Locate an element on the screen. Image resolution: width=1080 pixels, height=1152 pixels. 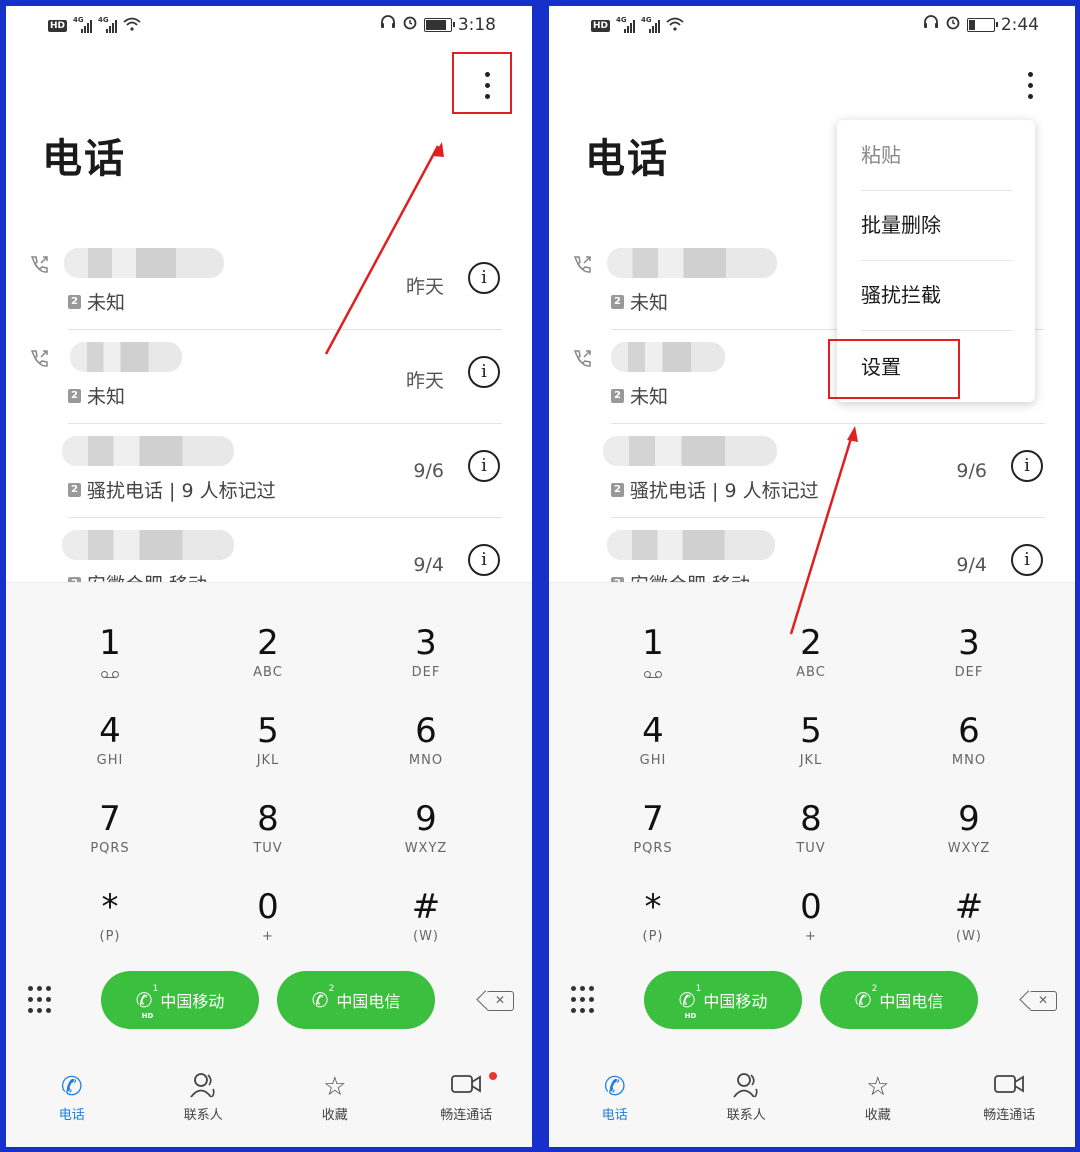
page-title: 电话 is located at coordinates (627, 159).